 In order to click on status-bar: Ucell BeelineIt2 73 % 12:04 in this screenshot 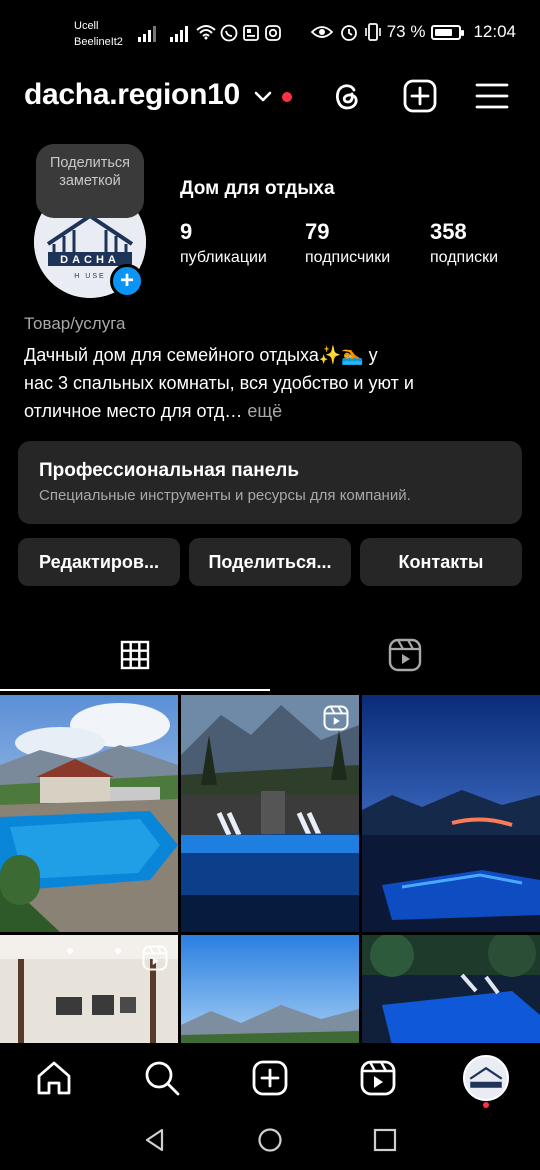, I will do `click(270, 31)`.